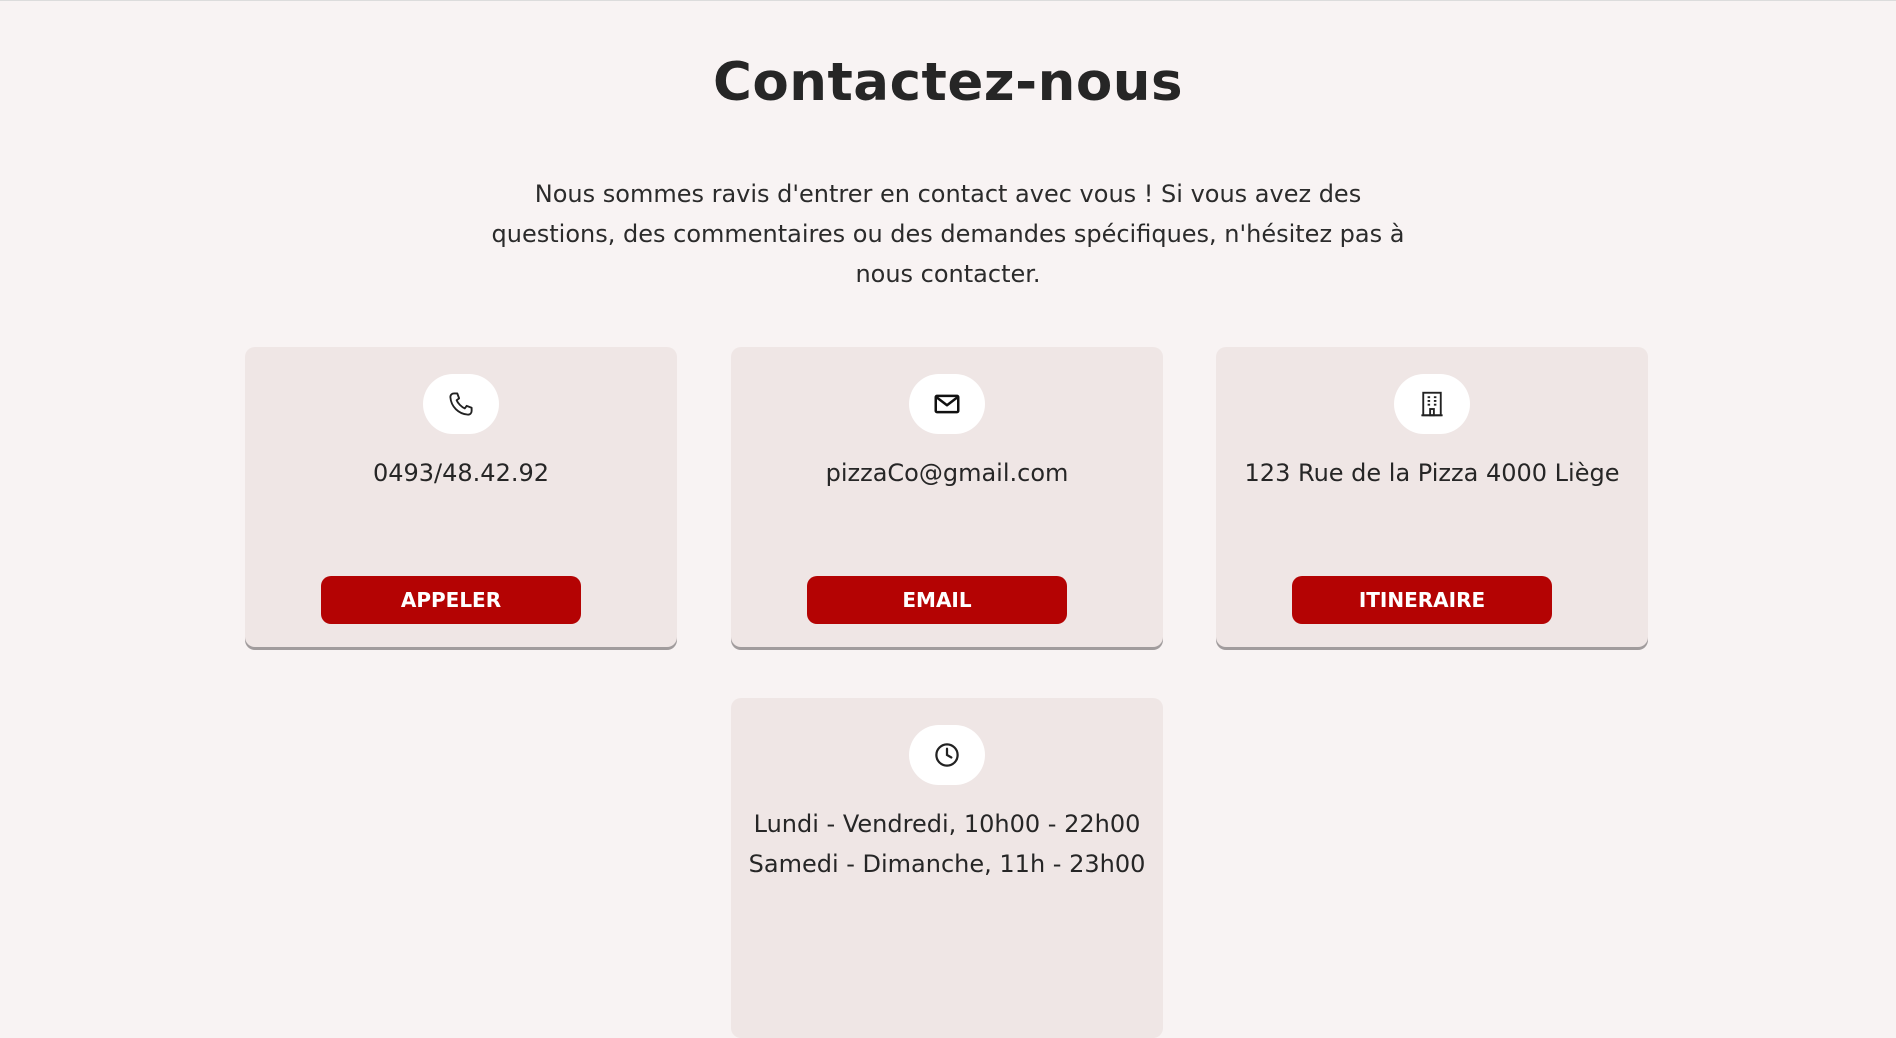 Image resolution: width=1896 pixels, height=1038 pixels. Describe the element at coordinates (947, 824) in the screenshot. I see `hours-weekdays: Lundi - Vendredi, 10h00 - 22h00` at that location.